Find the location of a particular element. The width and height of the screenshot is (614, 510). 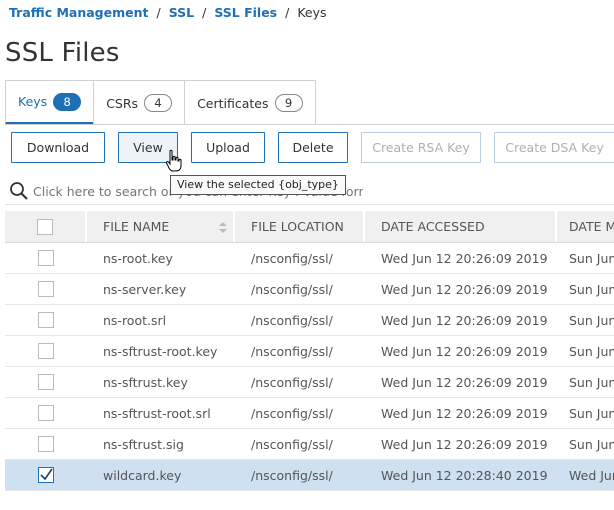

checkmark-icon is located at coordinates (46, 474).